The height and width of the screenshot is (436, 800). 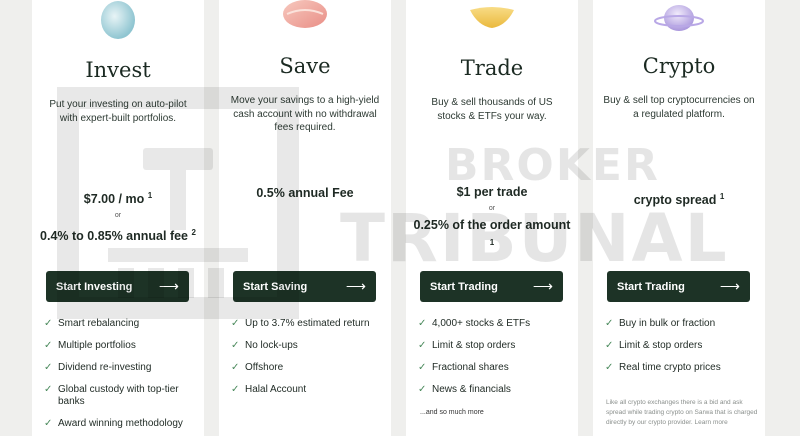 I want to click on feature-label: Real time crypto prices, so click(x=670, y=367).